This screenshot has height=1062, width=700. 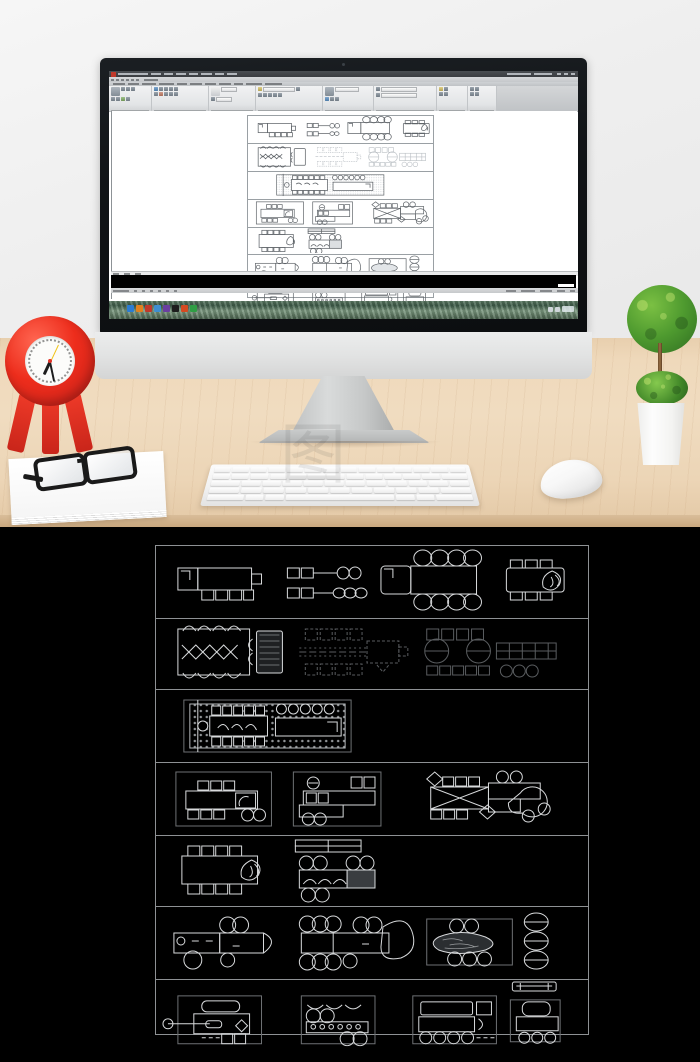 I want to click on quick-select-icon, so click(x=477, y=89).